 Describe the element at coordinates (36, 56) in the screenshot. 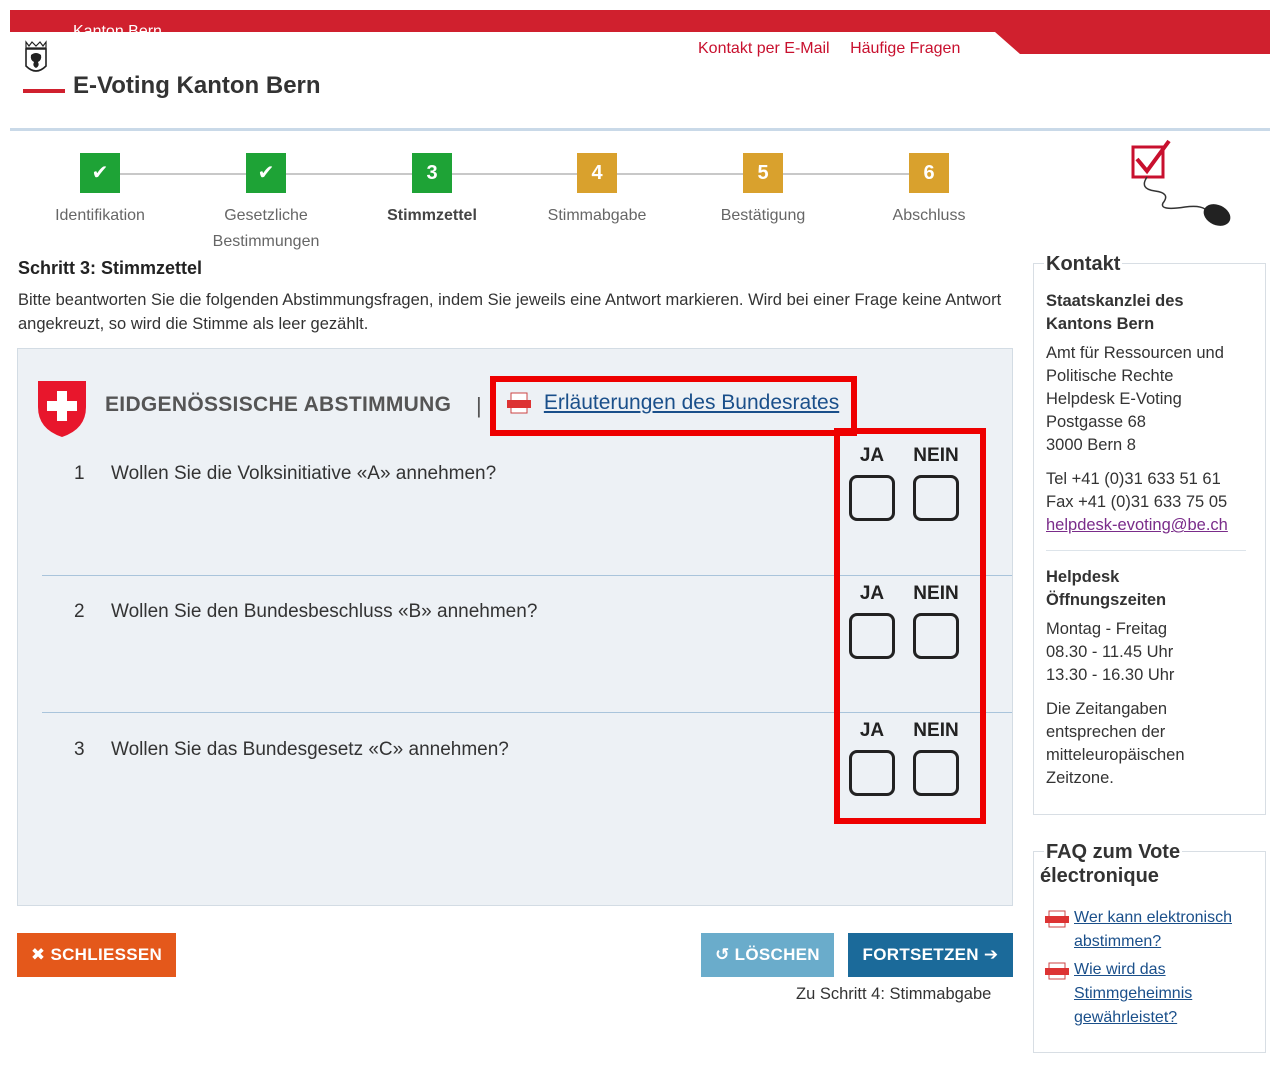

I see `bern-crest-icon` at that location.